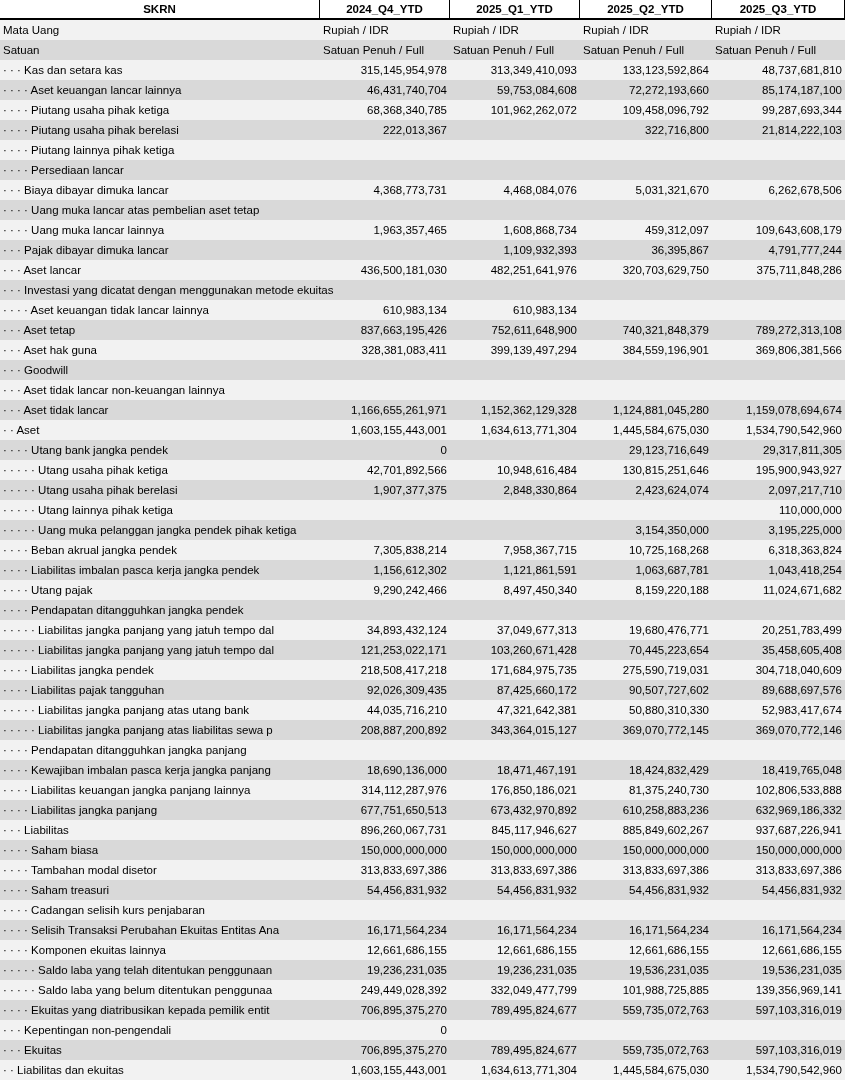 This screenshot has height=1081, width=845. Describe the element at coordinates (138, 970) in the screenshot. I see `row-label: · · · · · Saldo laba yang telah ditentukan penggunaan` at that location.